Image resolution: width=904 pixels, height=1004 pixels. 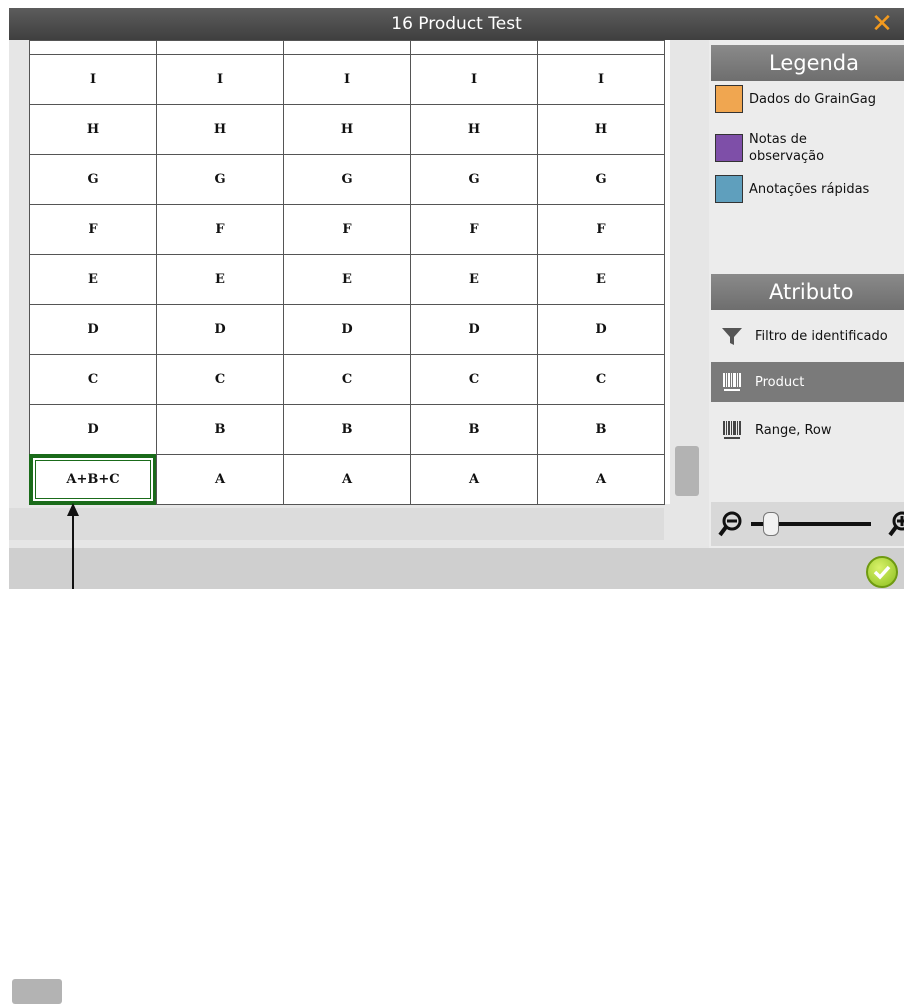 I want to click on identifier-filter-button: Filtro de identificado, so click(x=807, y=336).